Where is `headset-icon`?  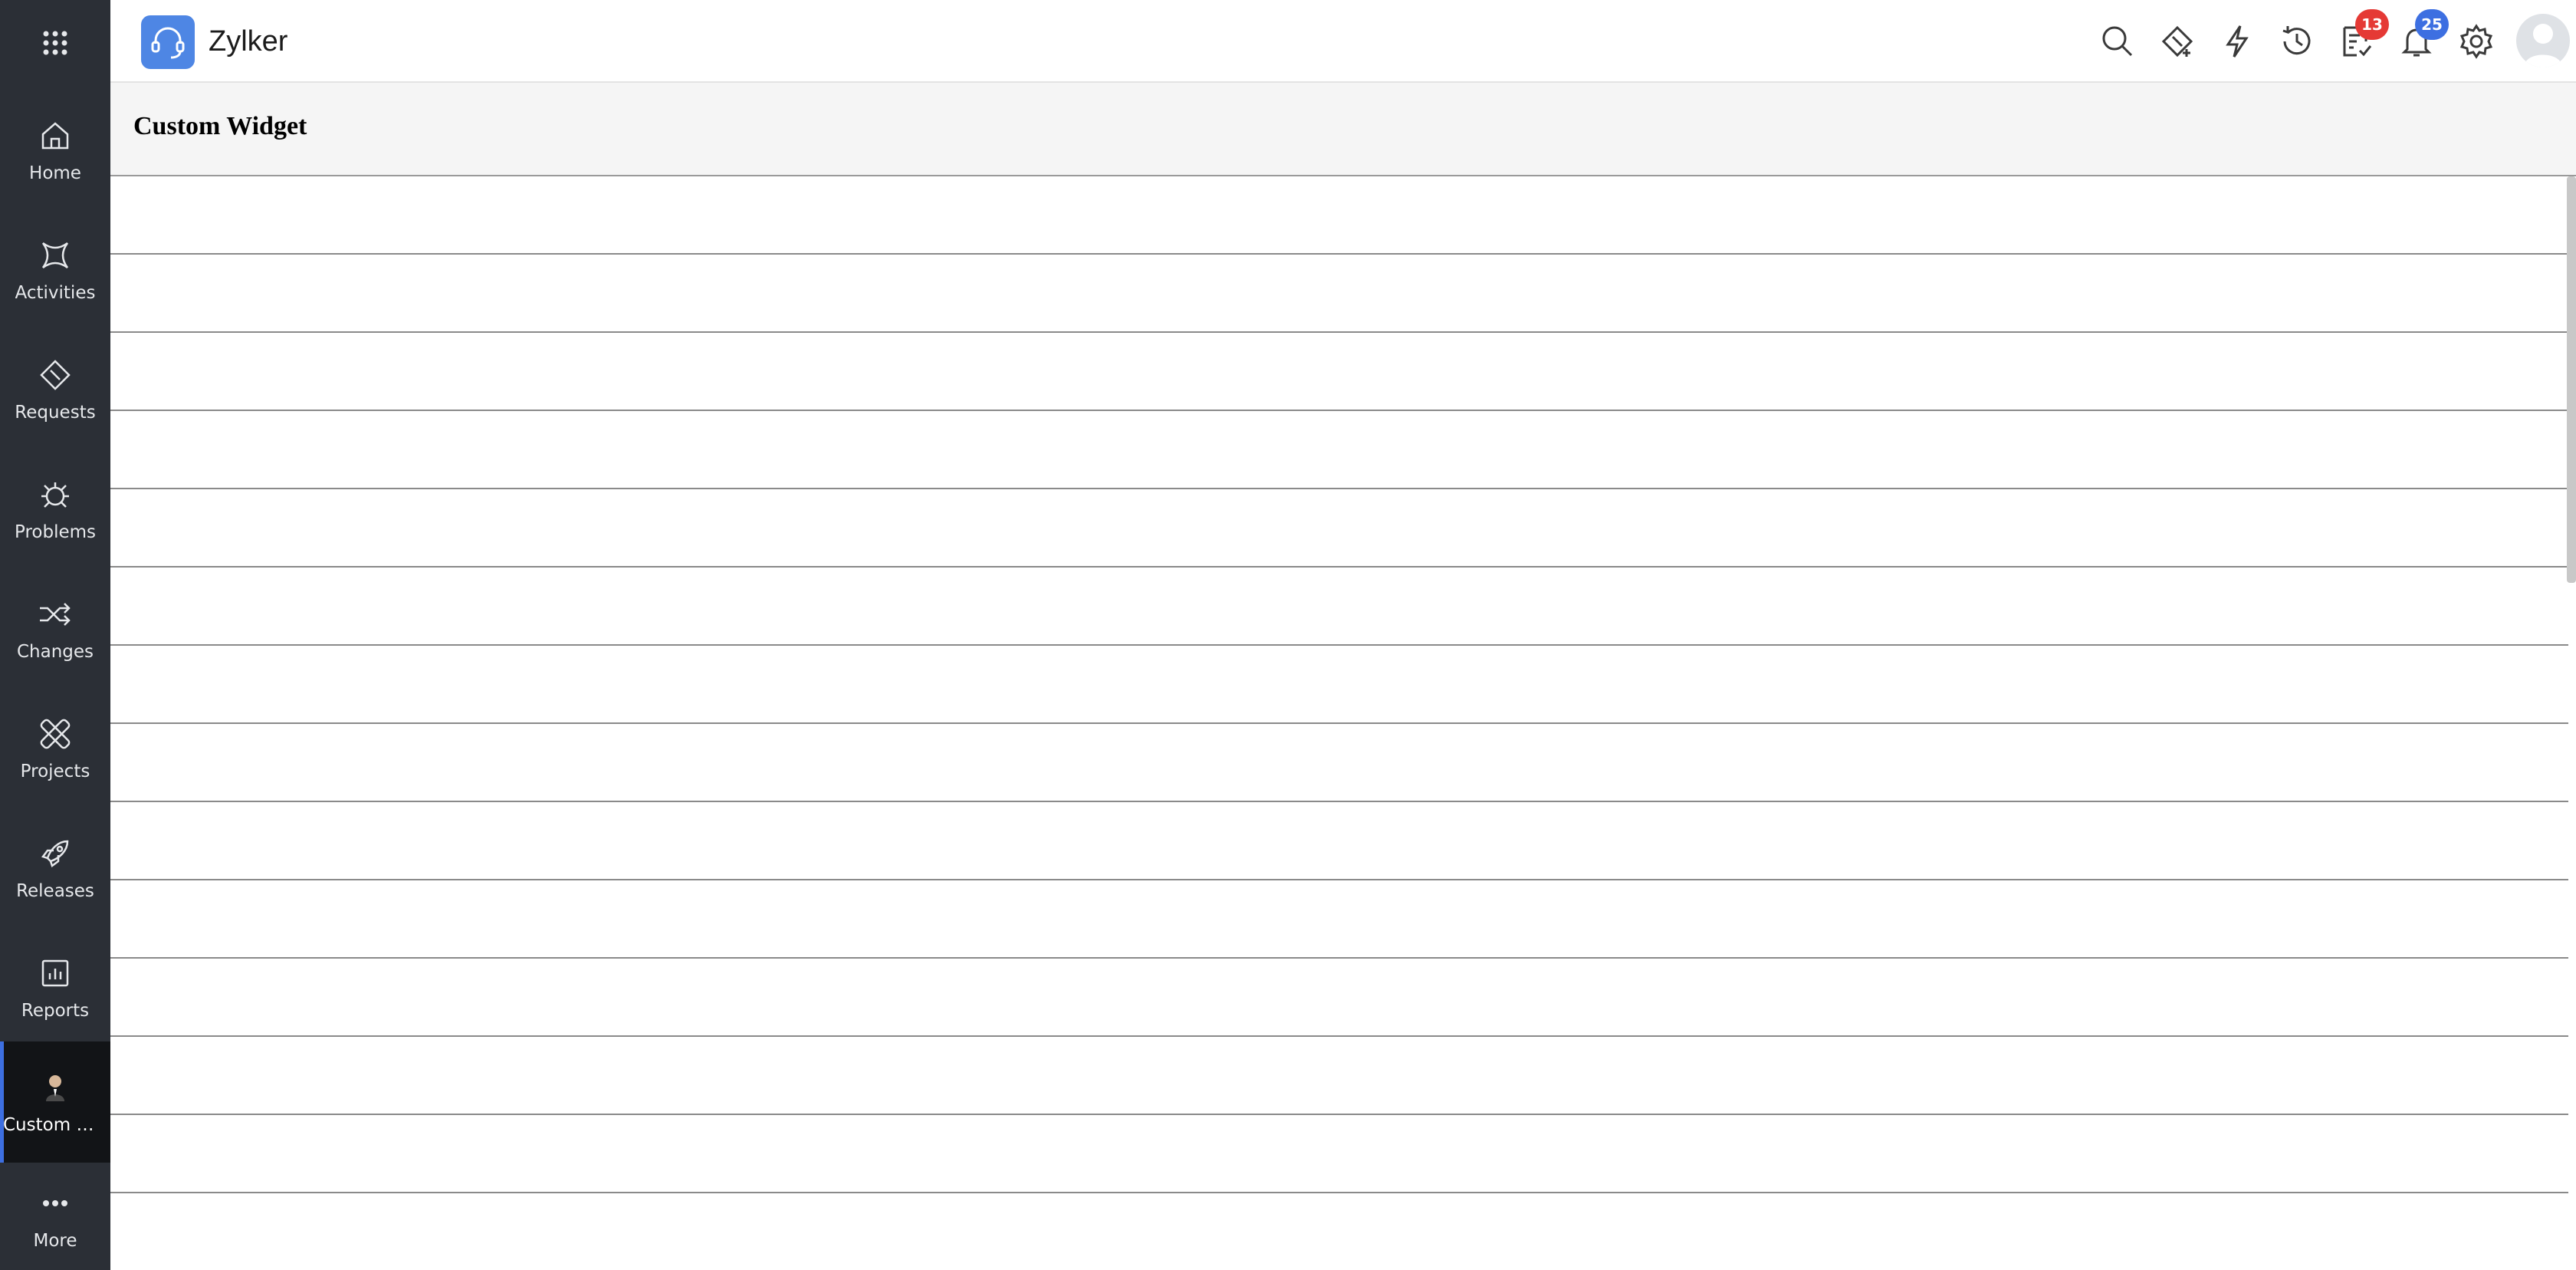
headset-icon is located at coordinates (168, 43).